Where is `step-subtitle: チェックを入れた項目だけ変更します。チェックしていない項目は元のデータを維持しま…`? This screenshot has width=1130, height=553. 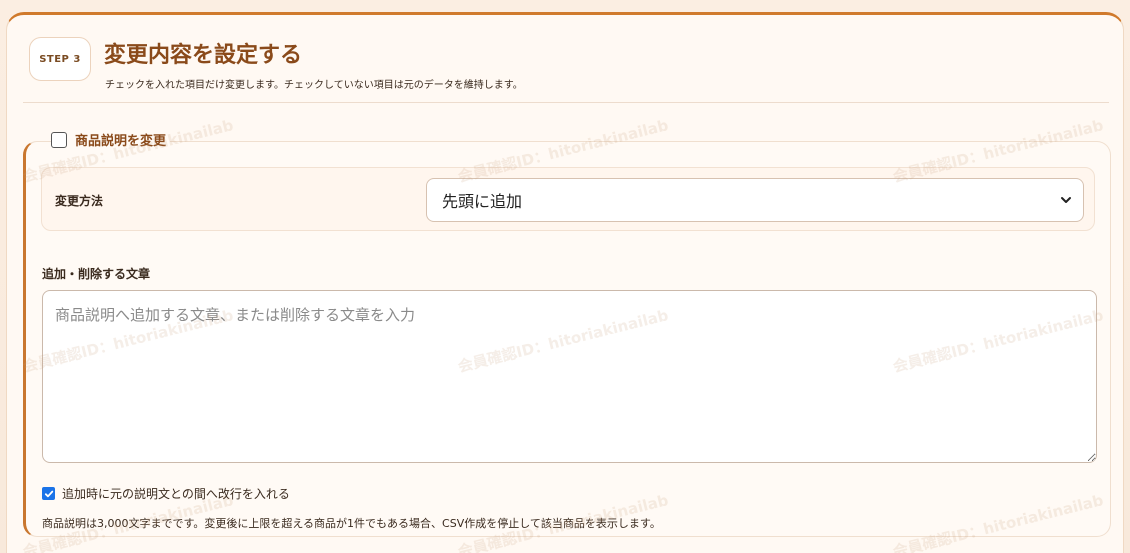 step-subtitle: チェックを入れた項目だけ変更します。チェックしていない項目は元のデータを維持しま… is located at coordinates (314, 85).